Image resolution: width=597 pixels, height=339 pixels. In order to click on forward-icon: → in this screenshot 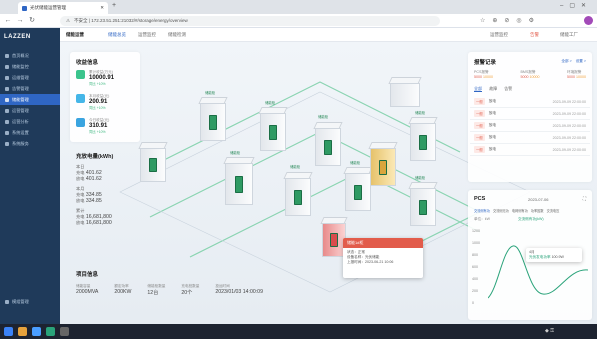, I will do `click(20, 21)`.